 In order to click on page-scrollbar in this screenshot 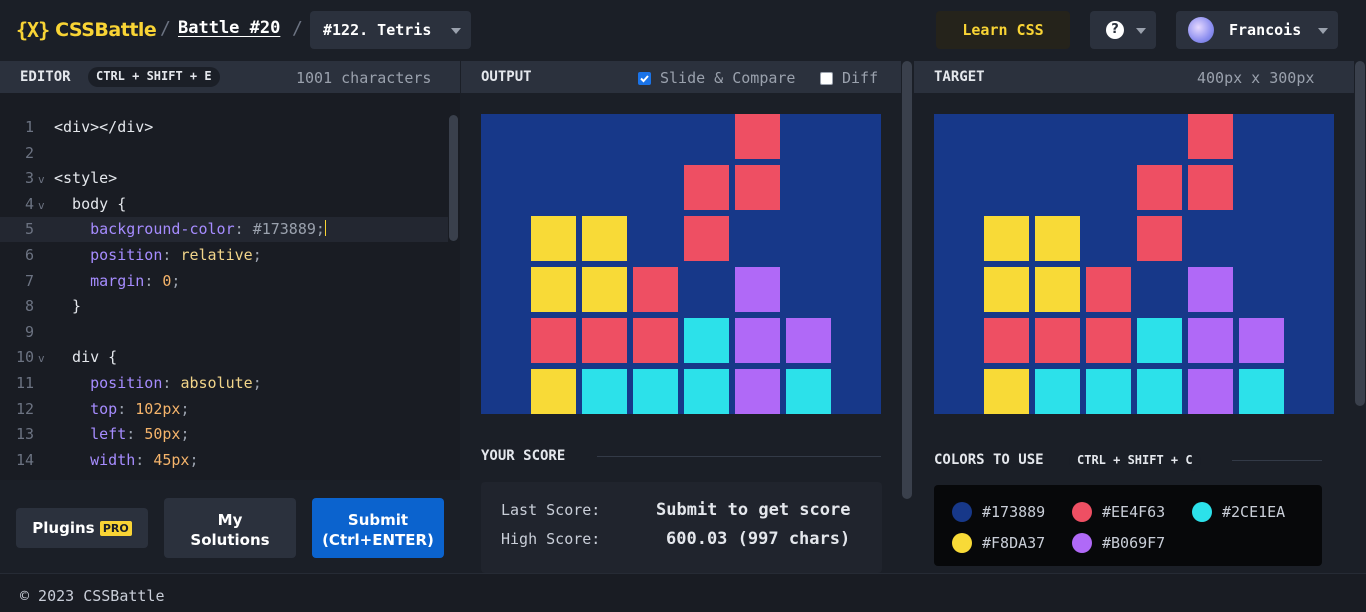, I will do `click(1360, 317)`.